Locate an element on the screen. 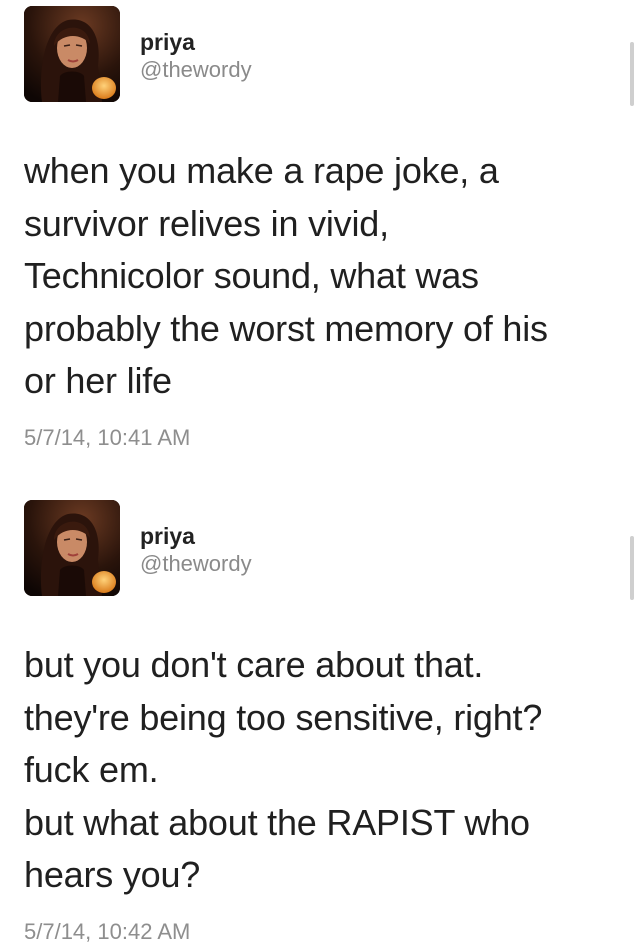 This screenshot has height=947, width=640. tweet-text-line: Technicolor sound, what was is located at coordinates (251, 275).